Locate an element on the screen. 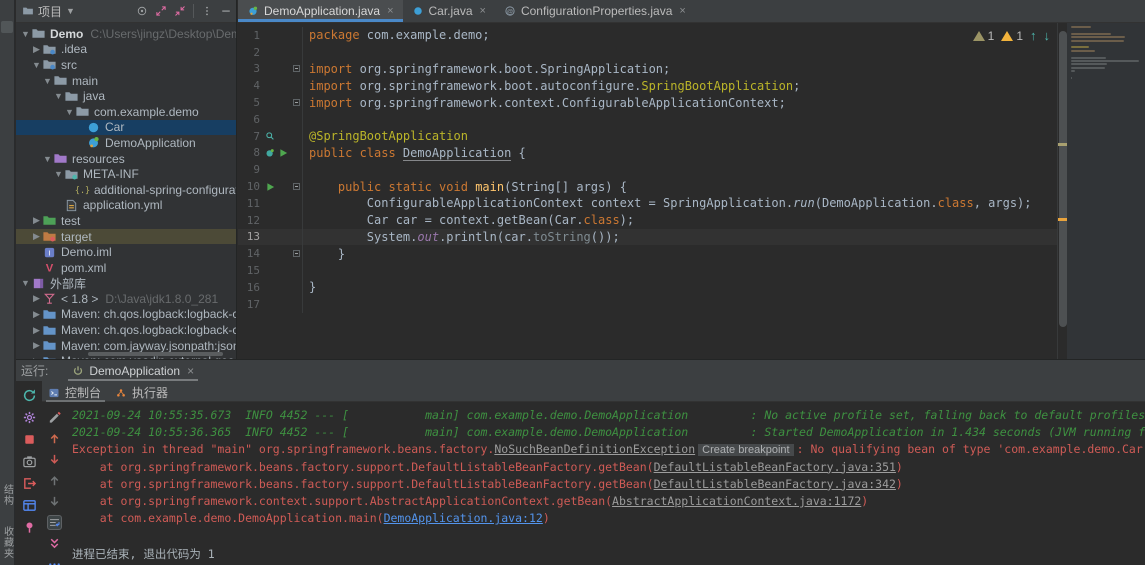 The height and width of the screenshot is (565, 1145). exit-icon is located at coordinates (29, 483).